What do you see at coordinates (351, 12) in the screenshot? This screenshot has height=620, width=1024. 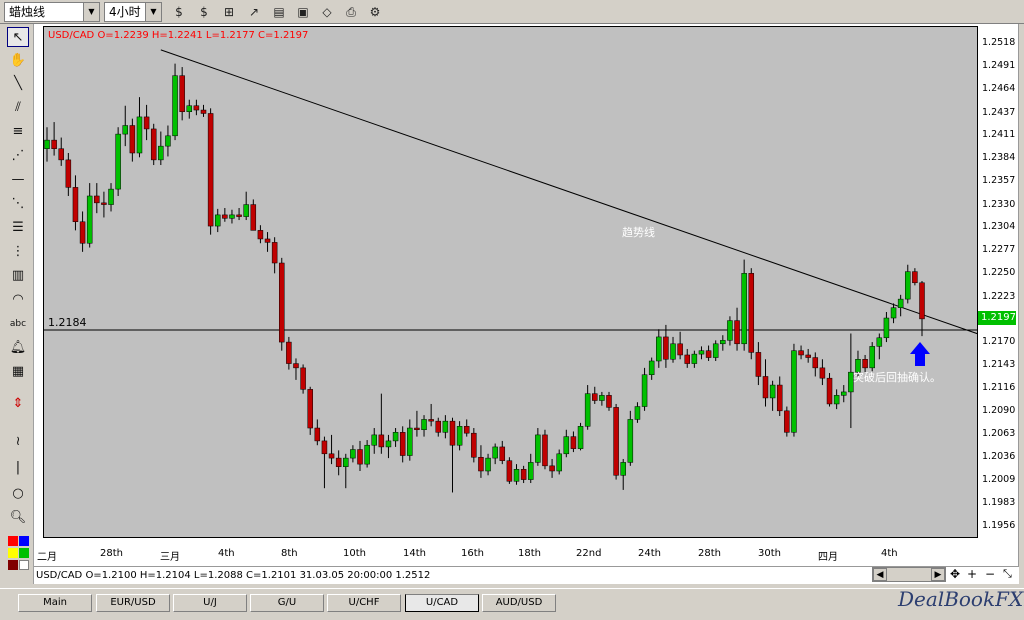 I see `print-icon: ⎙` at bounding box center [351, 12].